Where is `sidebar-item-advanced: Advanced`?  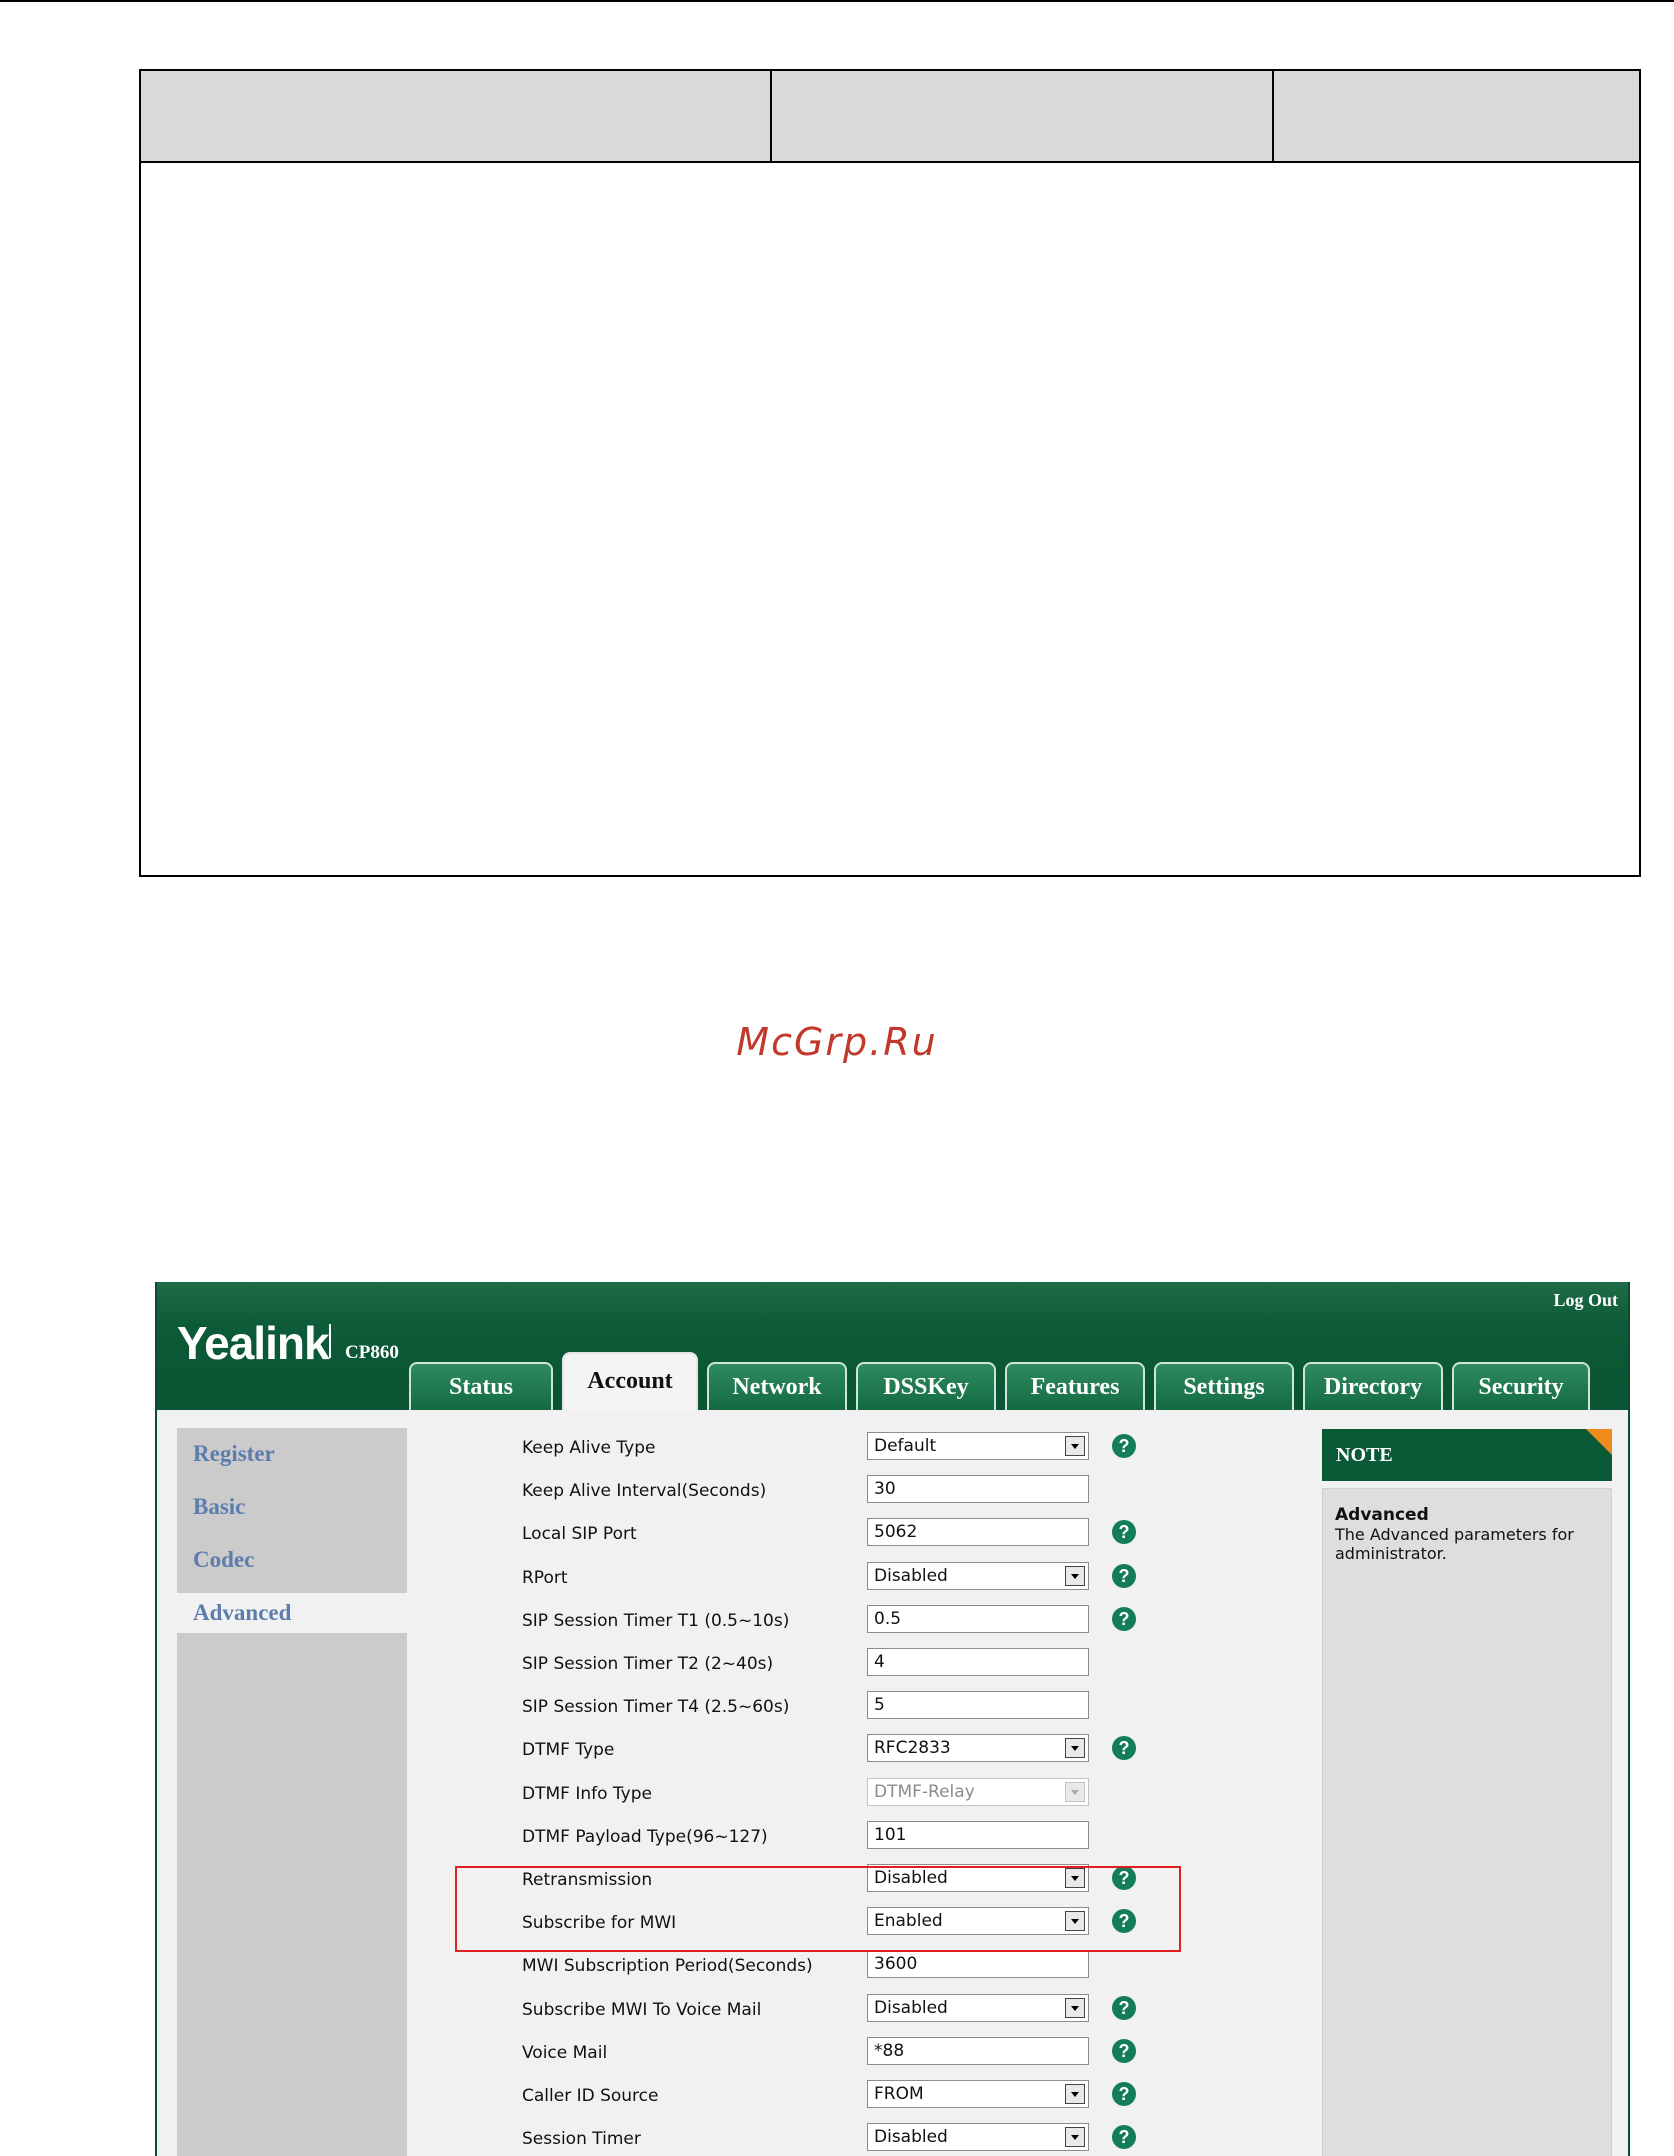 sidebar-item-advanced: Advanced is located at coordinates (293, 1613).